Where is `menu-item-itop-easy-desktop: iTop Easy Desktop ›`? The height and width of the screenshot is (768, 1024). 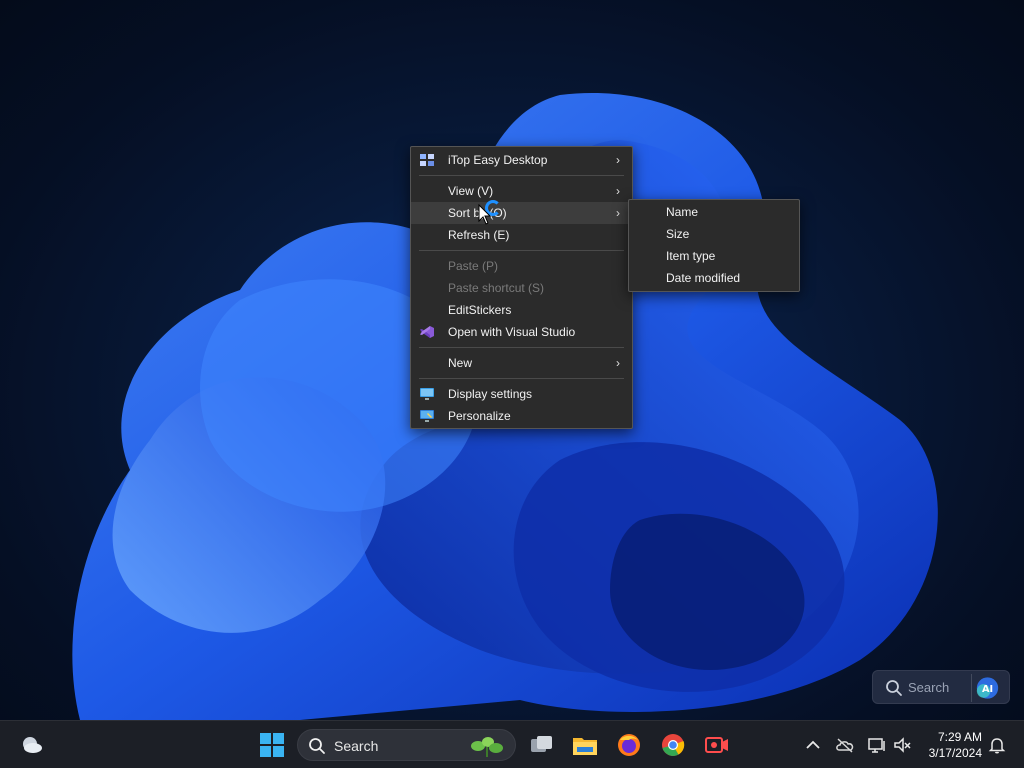 menu-item-itop-easy-desktop: iTop Easy Desktop › is located at coordinates (521, 160).